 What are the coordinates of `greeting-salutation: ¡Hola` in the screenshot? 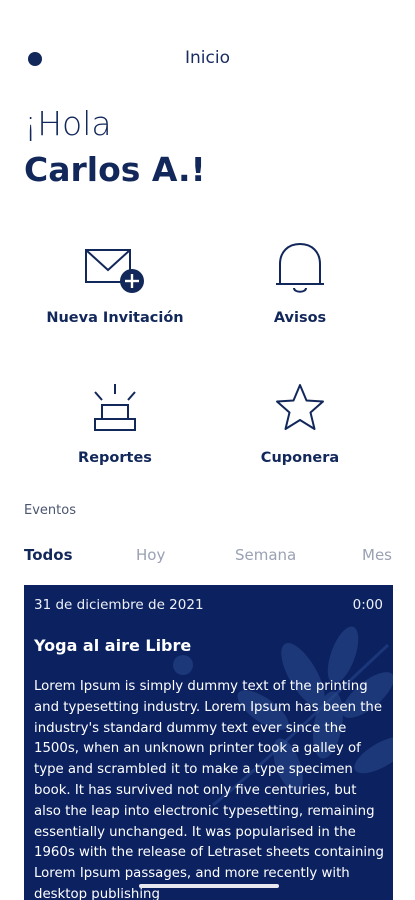 It's located at (68, 123).